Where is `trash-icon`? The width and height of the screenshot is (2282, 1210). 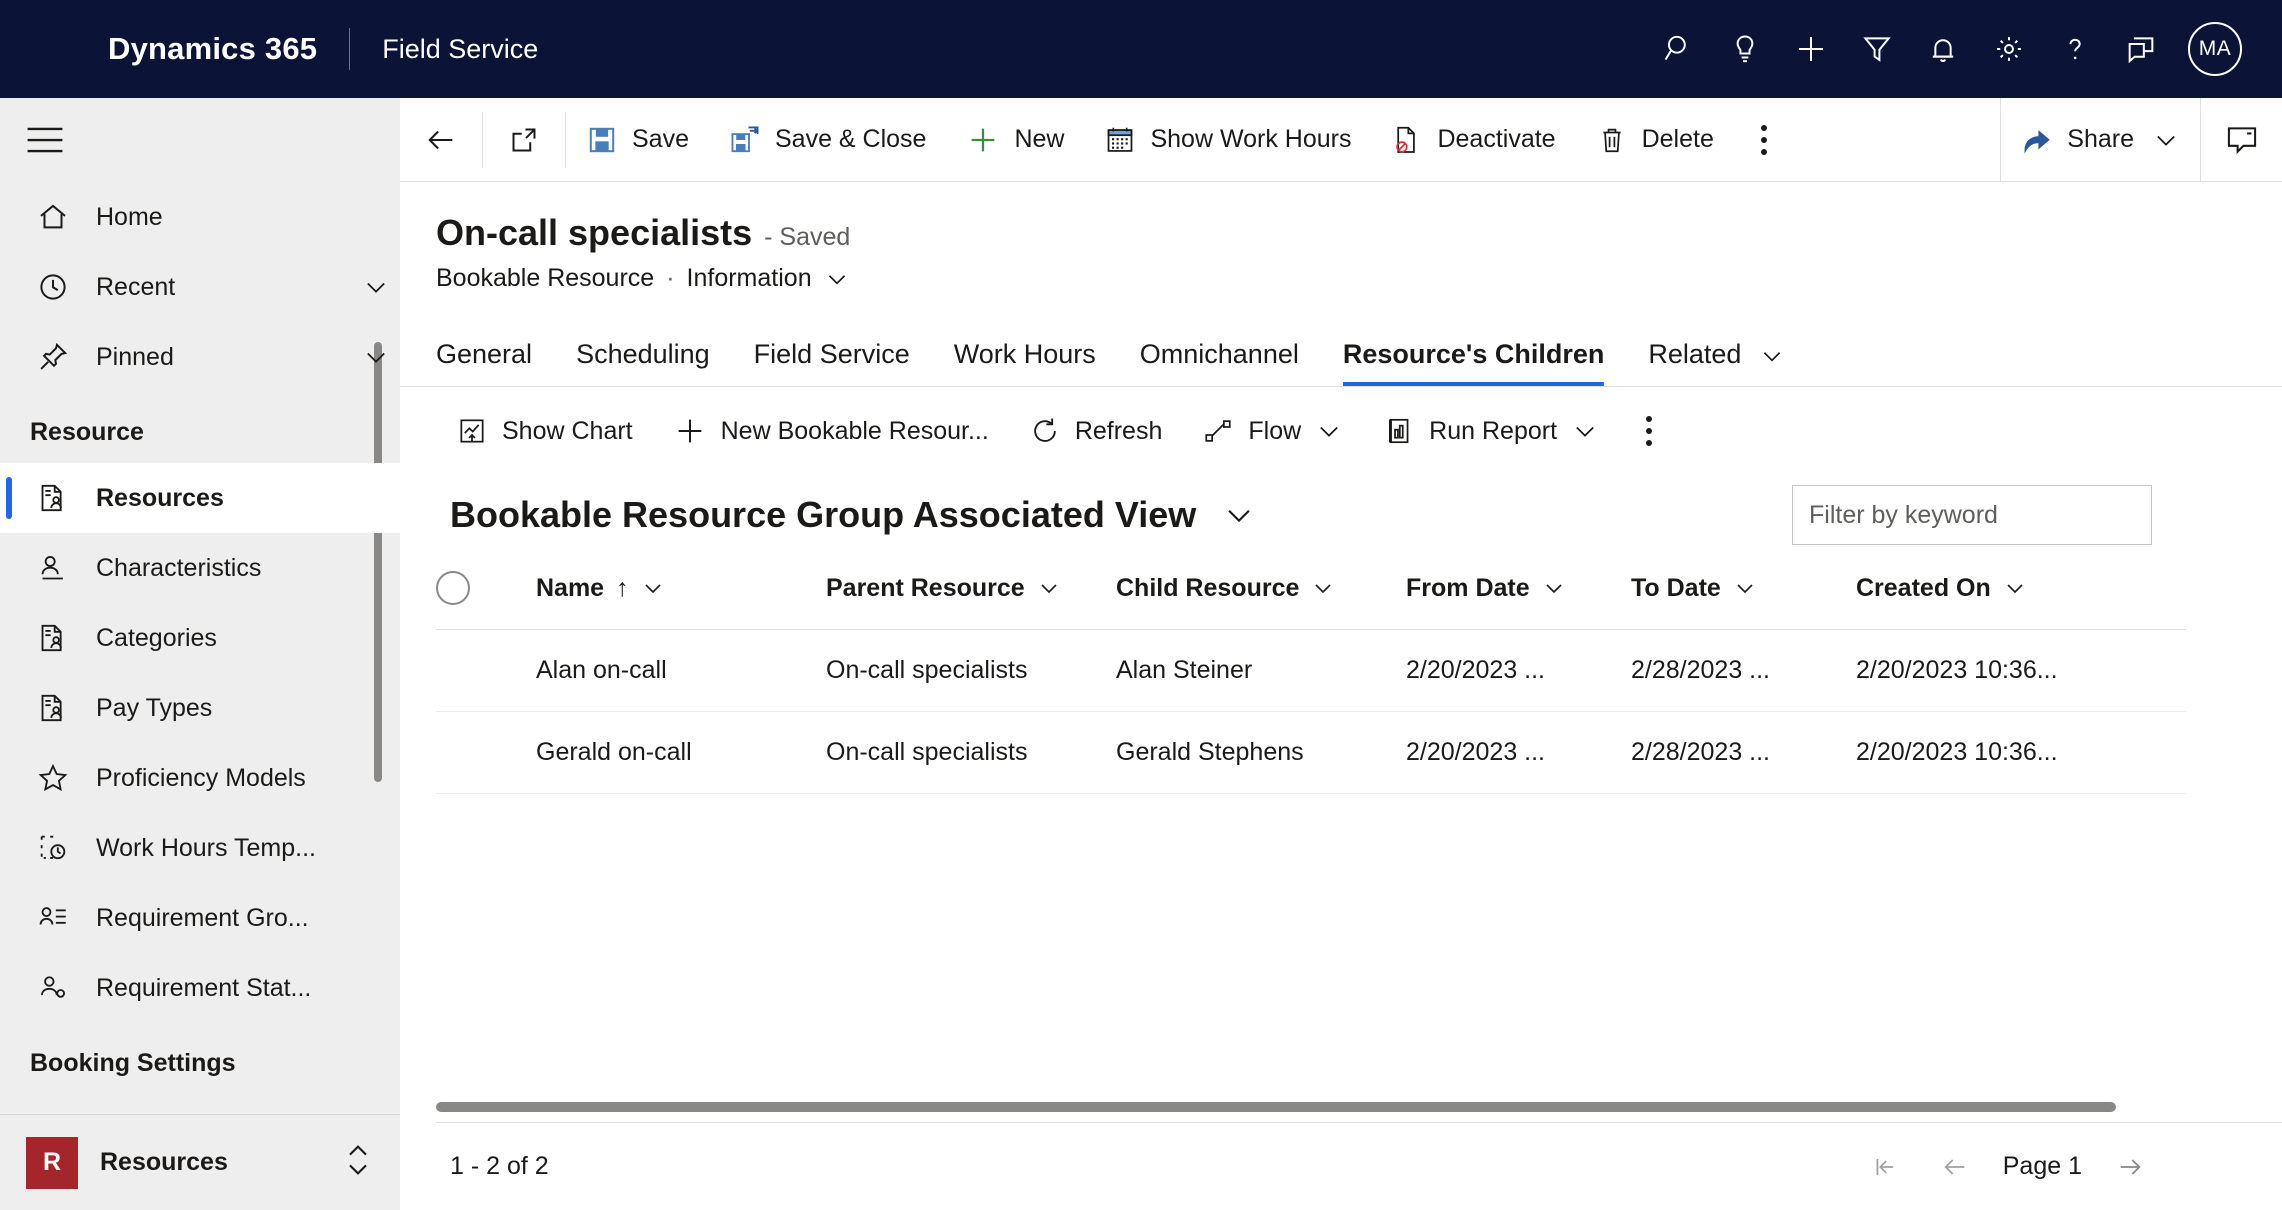
trash-icon is located at coordinates (1612, 140).